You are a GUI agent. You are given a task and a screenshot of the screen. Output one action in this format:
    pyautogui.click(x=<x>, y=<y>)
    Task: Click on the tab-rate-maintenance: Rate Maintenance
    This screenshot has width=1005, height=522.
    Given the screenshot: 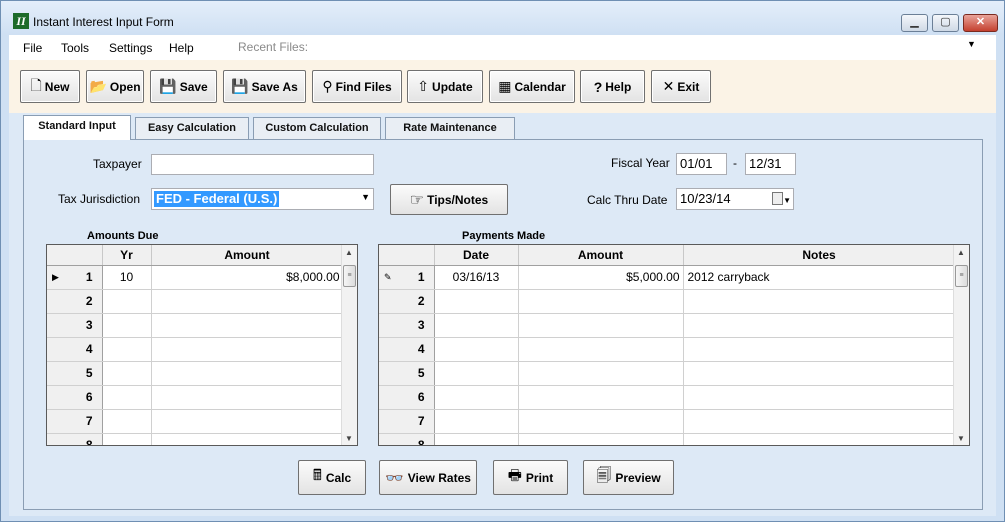 What is the action you would take?
    pyautogui.click(x=450, y=128)
    